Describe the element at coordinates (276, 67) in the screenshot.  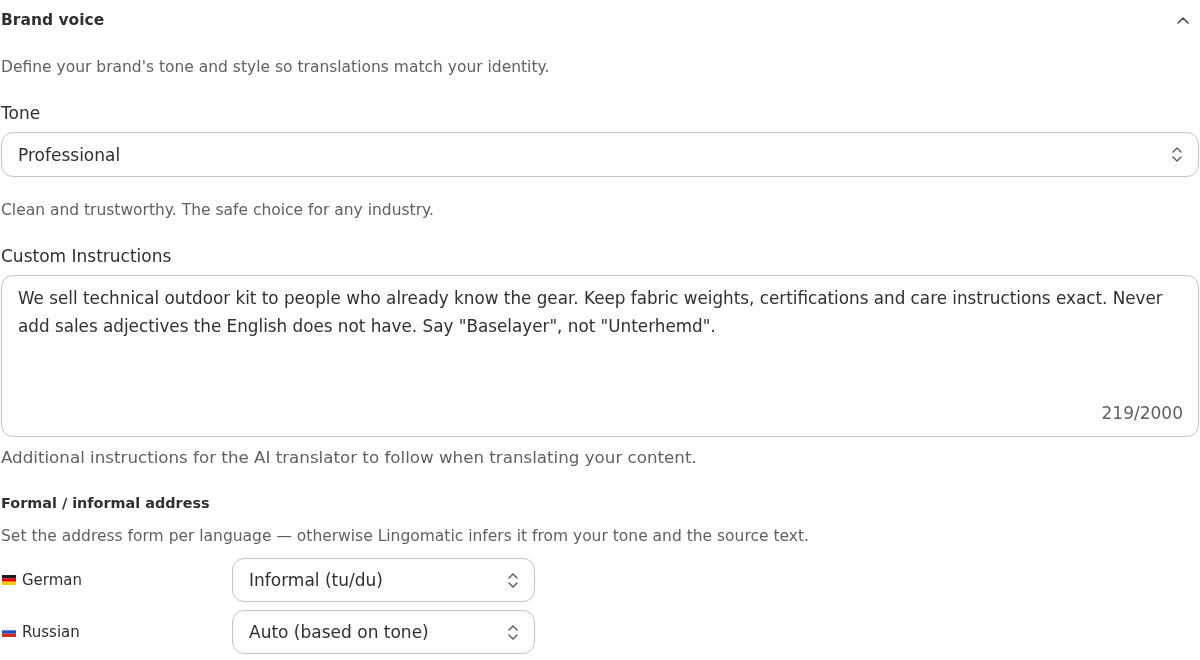
I see `section-description: Define your brand's tone and style so translations match your identity.` at that location.